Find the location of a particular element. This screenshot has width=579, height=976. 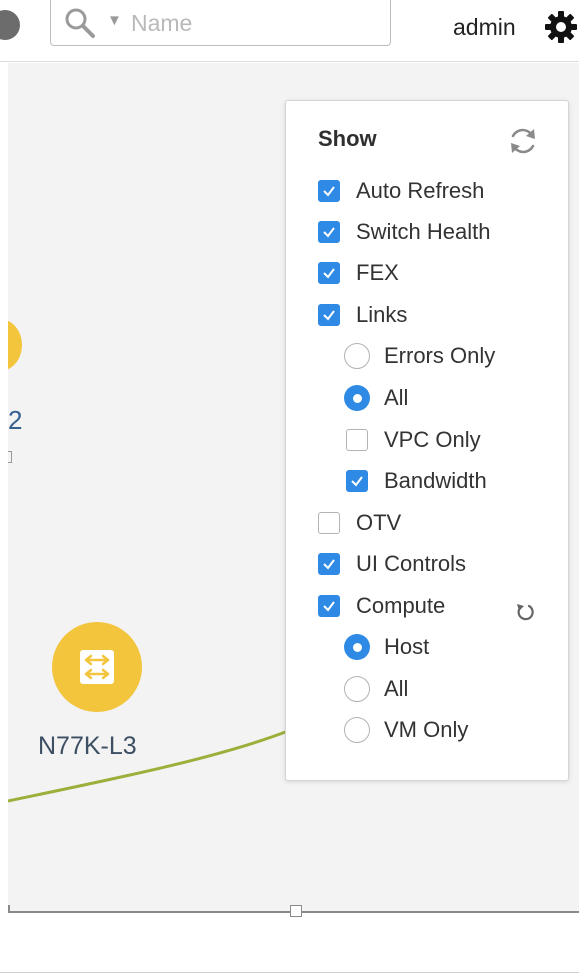

option-vpc-only: VPC Only is located at coordinates (413, 440).